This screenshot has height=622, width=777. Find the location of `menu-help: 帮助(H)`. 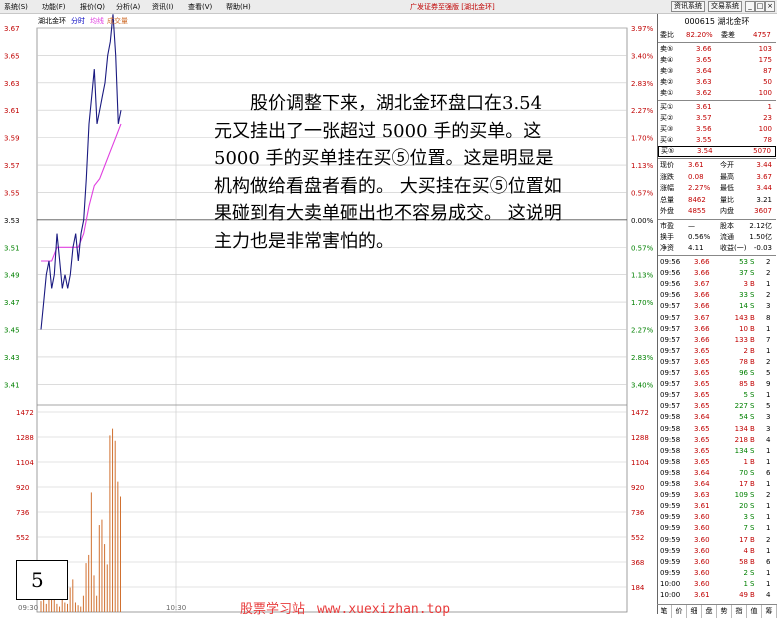

menu-help: 帮助(H) is located at coordinates (238, 7).